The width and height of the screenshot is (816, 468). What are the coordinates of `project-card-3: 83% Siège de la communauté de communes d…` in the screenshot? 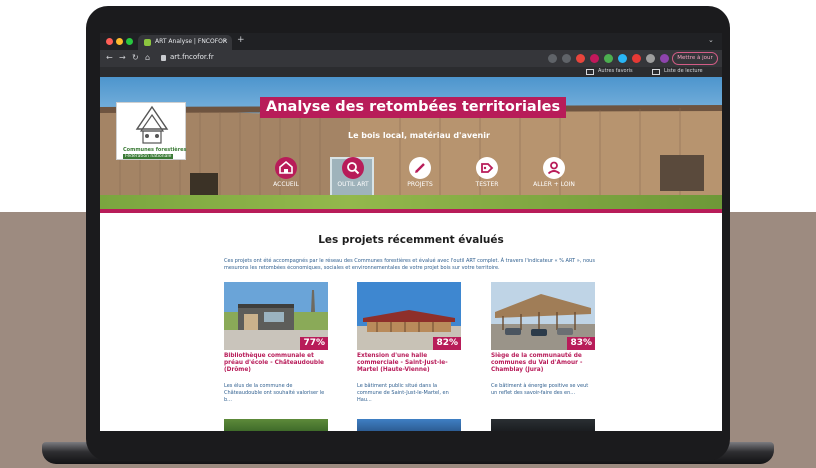 It's located at (543, 347).